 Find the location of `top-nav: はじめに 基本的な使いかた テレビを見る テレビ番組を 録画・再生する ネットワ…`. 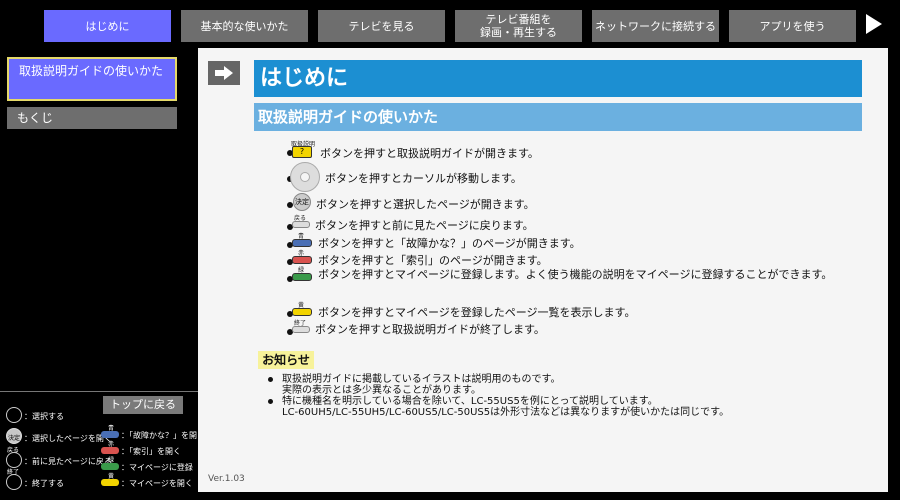

top-nav: はじめに 基本的な使いかた テレビを見る テレビ番組を 録画・再生する ネットワ… is located at coordinates (450, 24).